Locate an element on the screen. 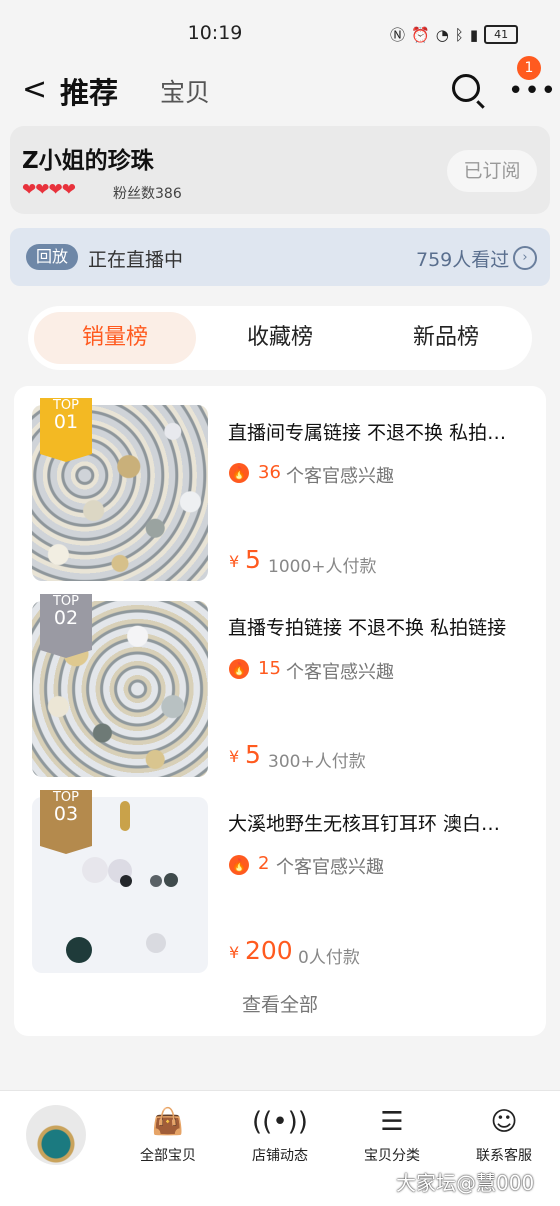 The height and width of the screenshot is (1206, 560). rank-badge: TOP 03 is located at coordinates (66, 822).